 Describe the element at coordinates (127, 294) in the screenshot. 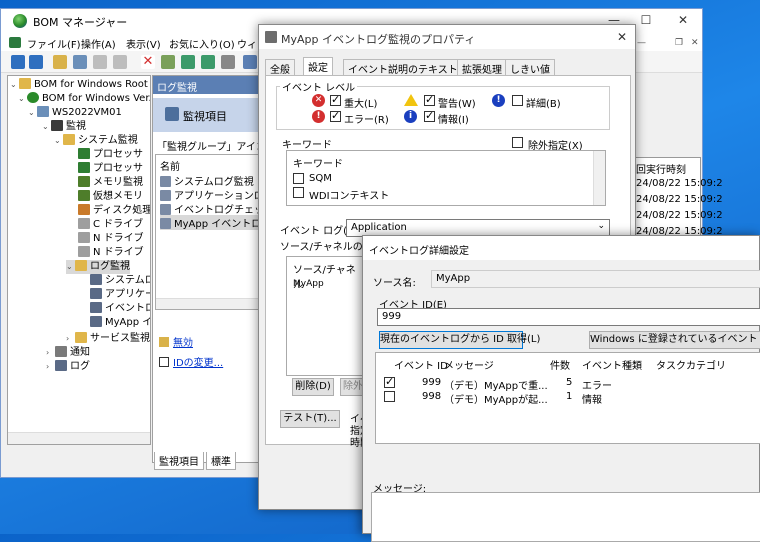

I see `tree-label: アプリケーシ` at that location.